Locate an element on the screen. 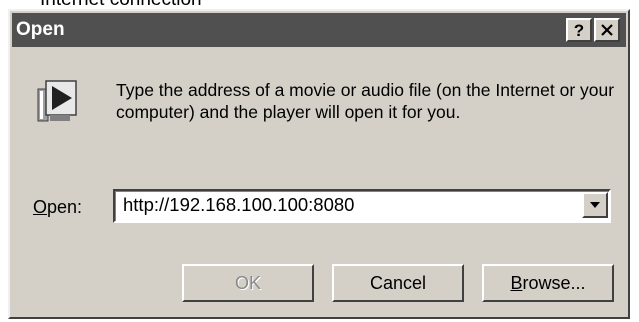  close-button is located at coordinates (607, 30).